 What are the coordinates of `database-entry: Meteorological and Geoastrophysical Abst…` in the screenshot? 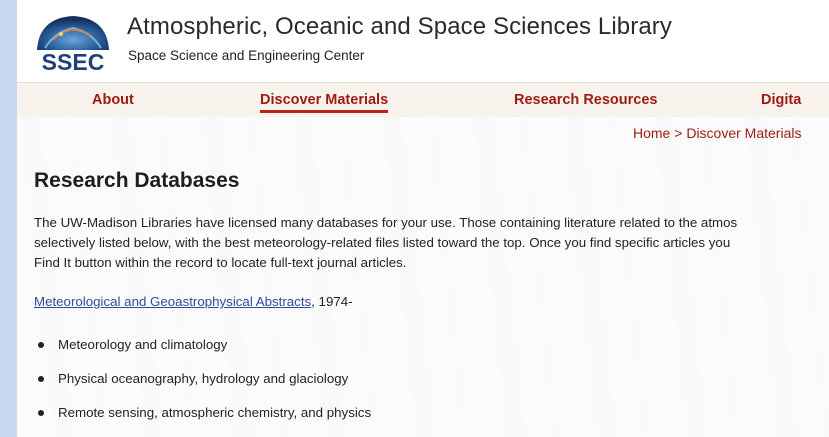 It's located at (193, 301).